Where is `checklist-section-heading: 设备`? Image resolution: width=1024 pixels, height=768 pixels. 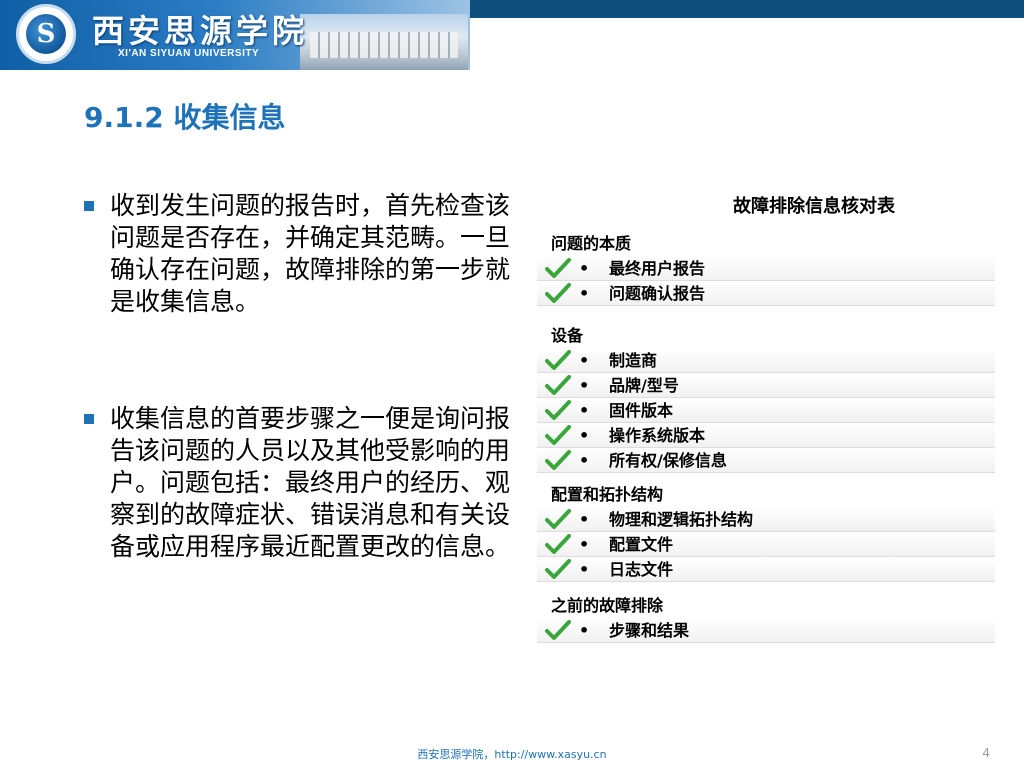 checklist-section-heading: 设备 is located at coordinates (567, 335).